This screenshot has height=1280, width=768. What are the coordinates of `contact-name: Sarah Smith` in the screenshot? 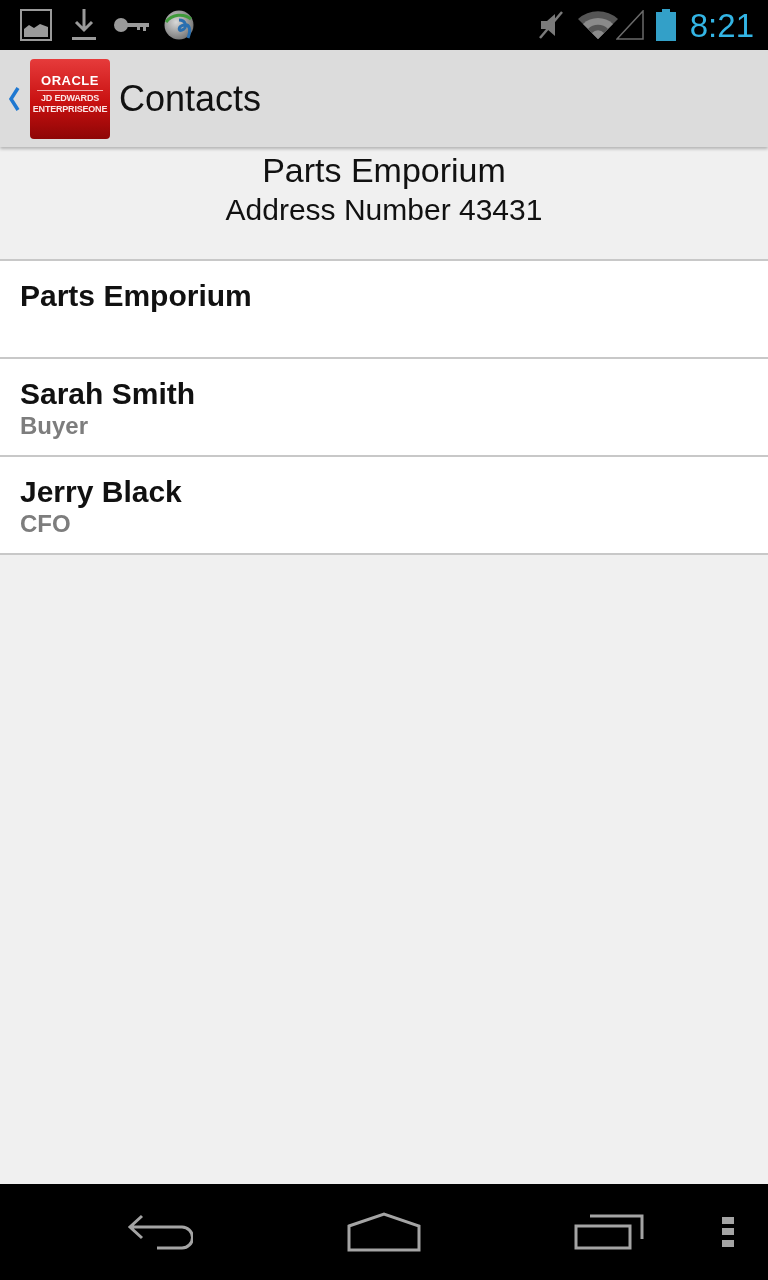 It's located at (108, 394).